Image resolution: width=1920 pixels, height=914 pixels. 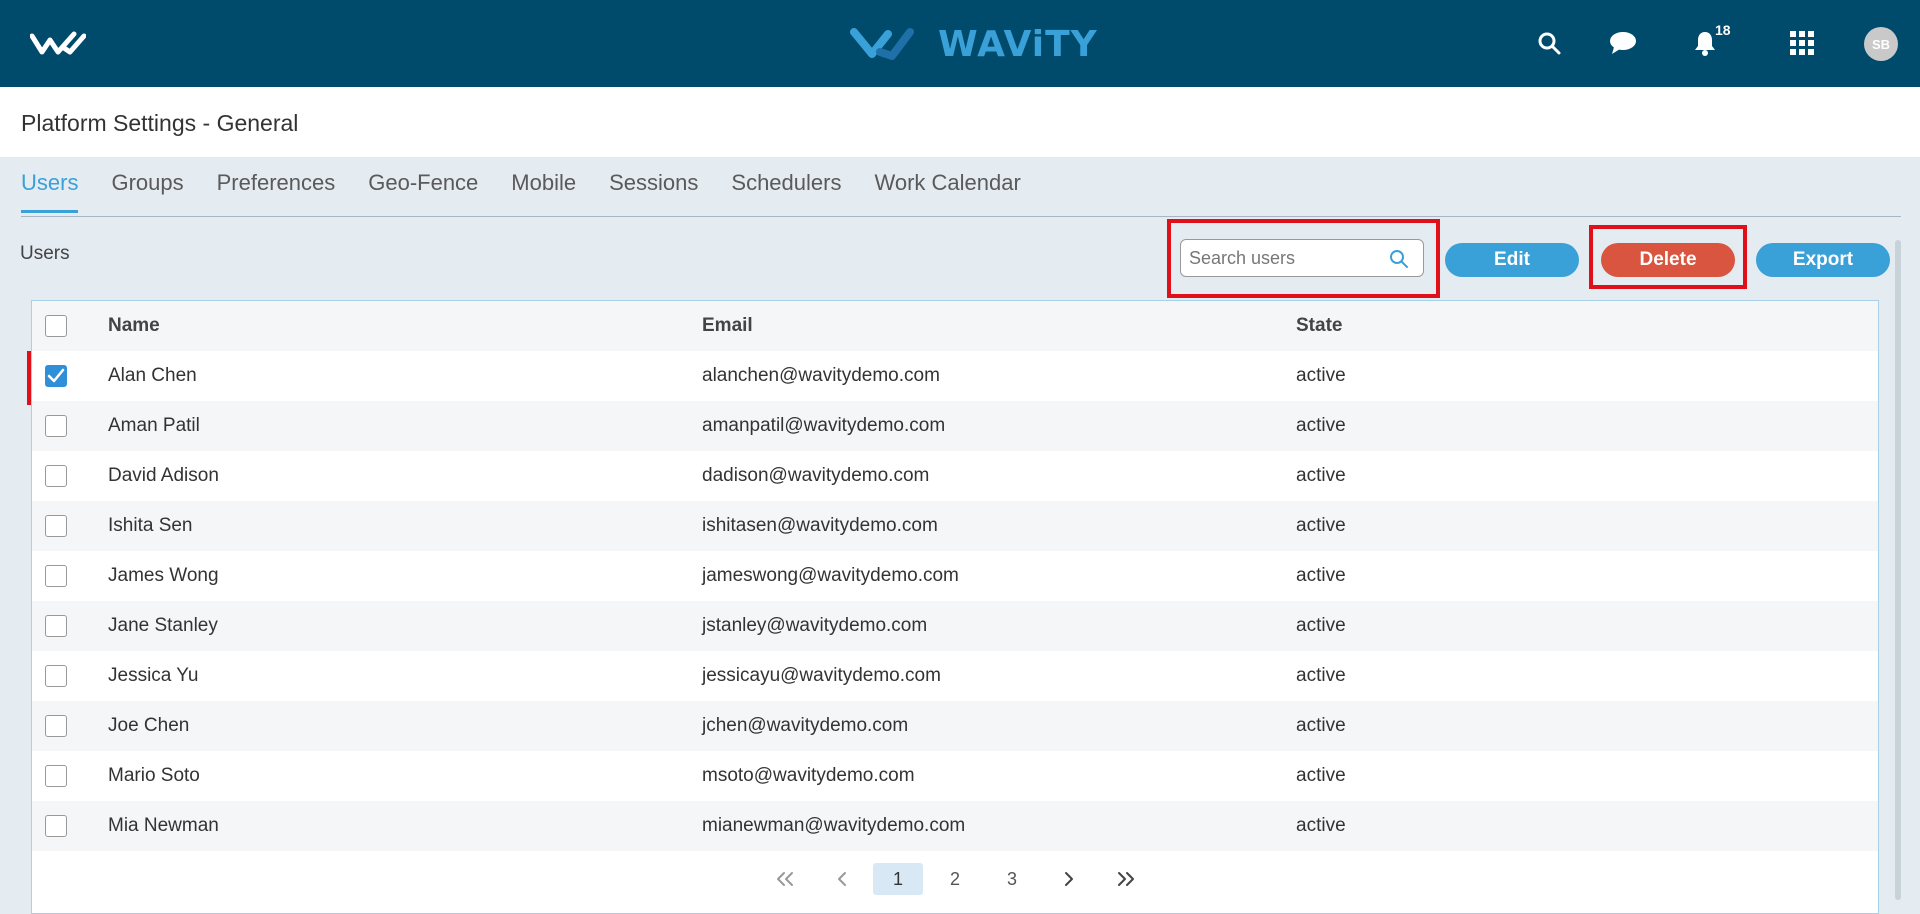 What do you see at coordinates (820, 525) in the screenshot?
I see `cell-email: ishitasen@wavitydemo.com` at bounding box center [820, 525].